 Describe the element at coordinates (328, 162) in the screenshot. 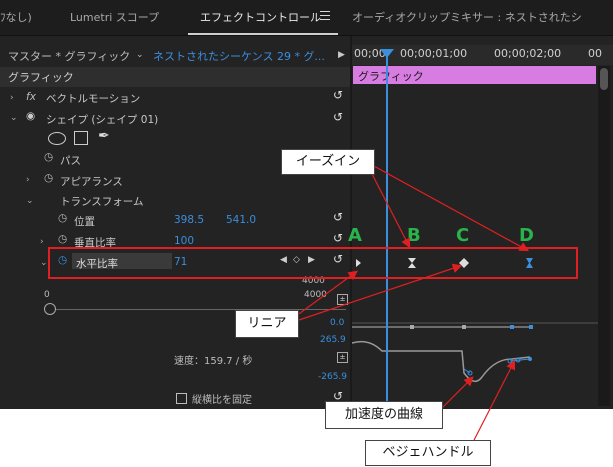

I see `callout-ease-in: イーズイン` at that location.